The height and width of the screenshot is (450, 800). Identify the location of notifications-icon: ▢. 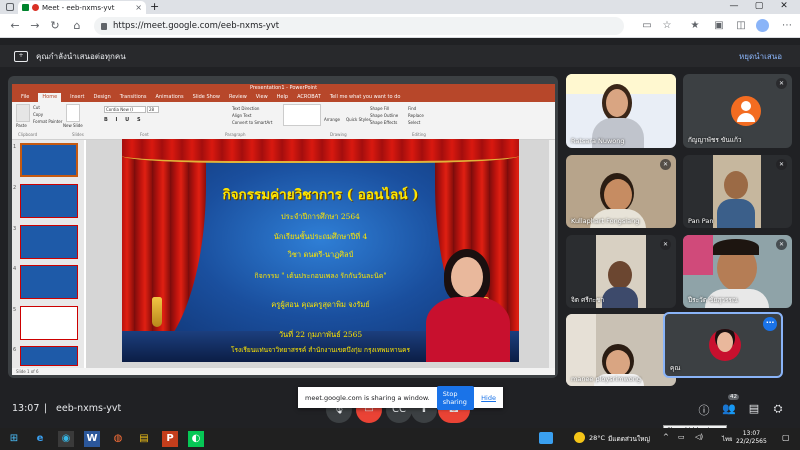
(786, 437).